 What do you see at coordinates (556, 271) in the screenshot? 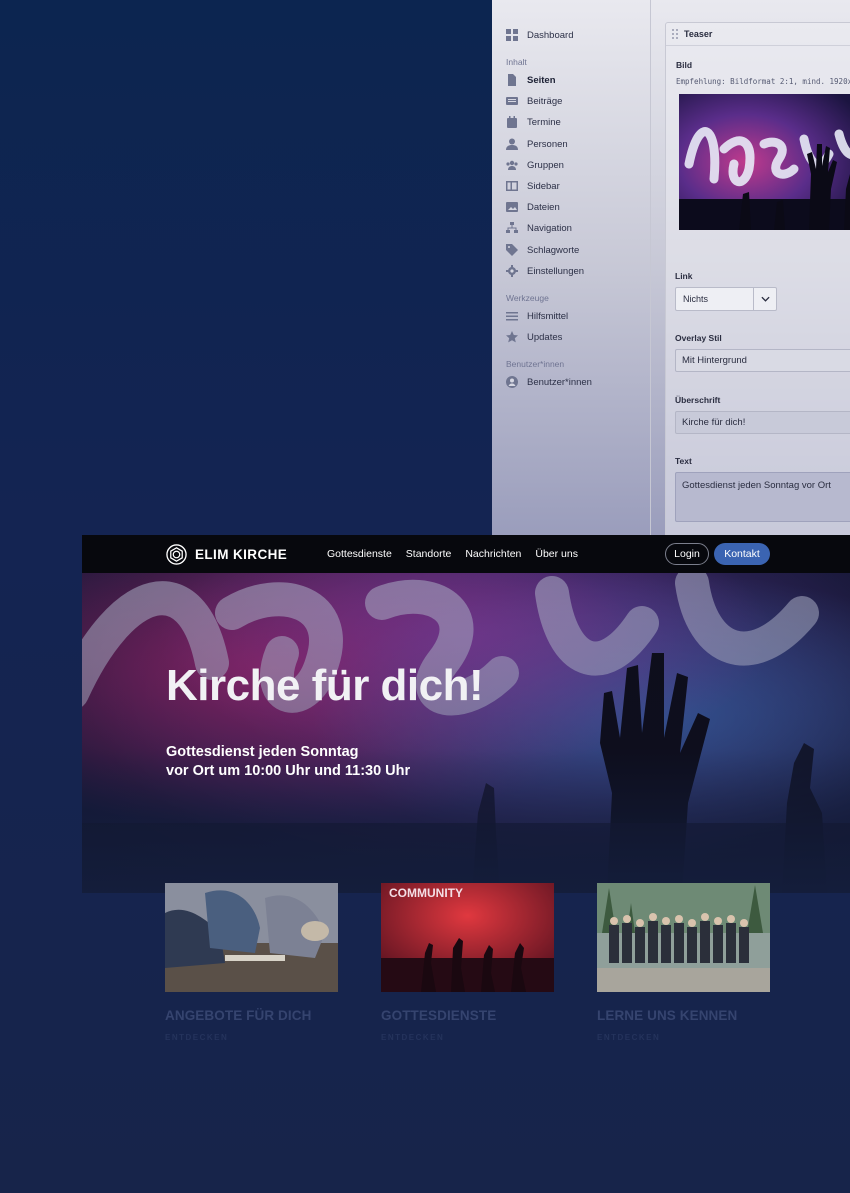
I see `sidebar-item-label: Einstellungen` at bounding box center [556, 271].